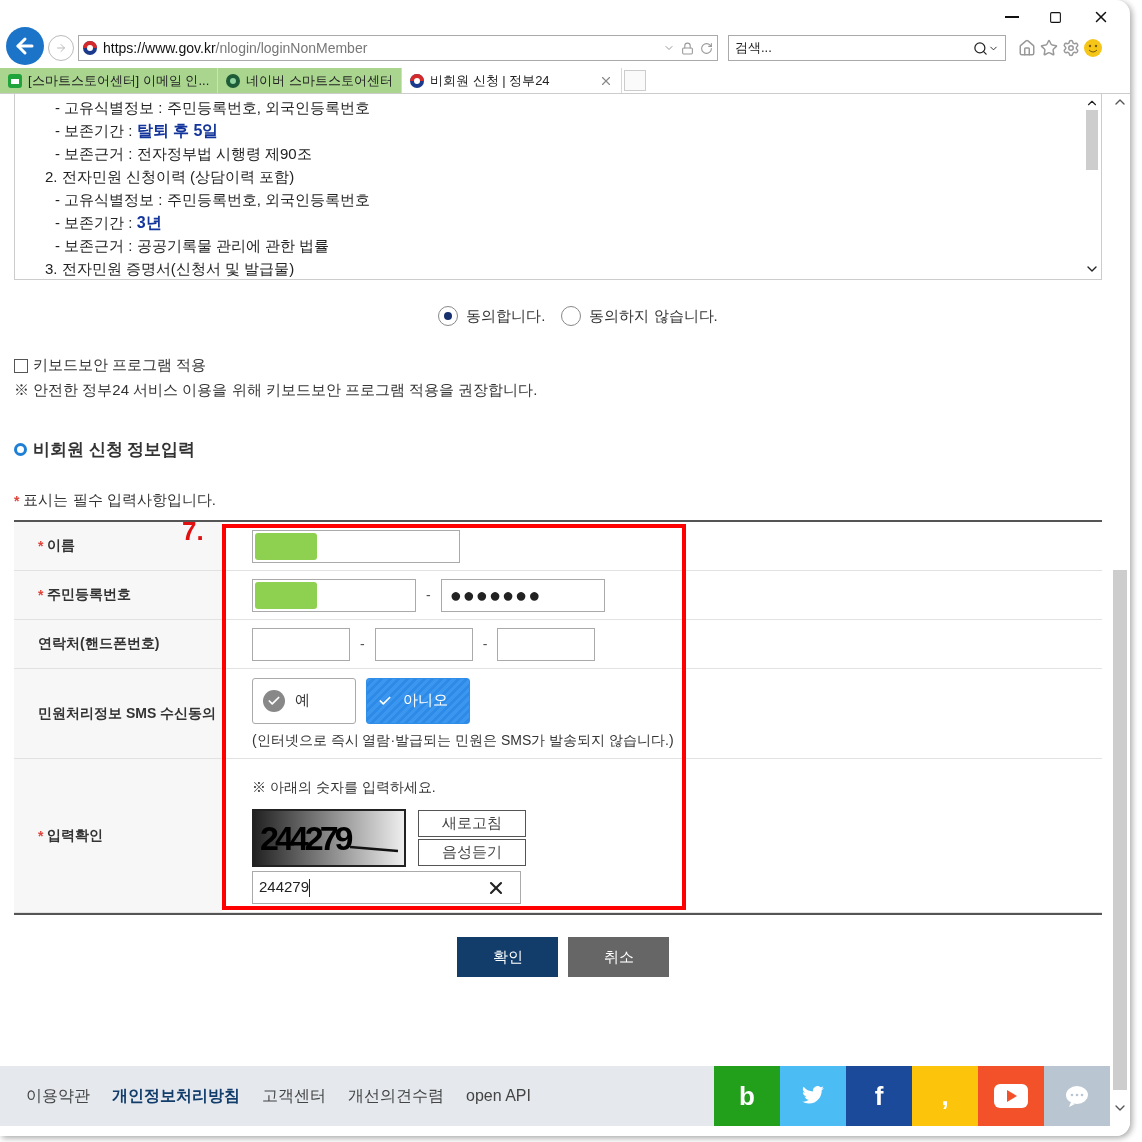  Describe the element at coordinates (495, 595) in the screenshot. I see `masked-value: ●●●●●●●` at that location.